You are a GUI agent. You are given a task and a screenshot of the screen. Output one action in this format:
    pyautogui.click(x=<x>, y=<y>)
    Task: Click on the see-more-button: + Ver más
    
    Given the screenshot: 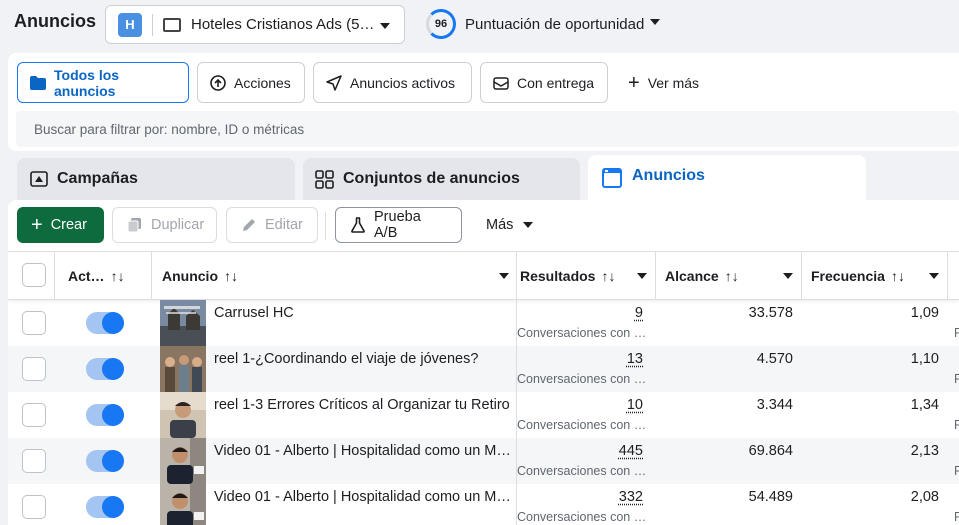 What is the action you would take?
    pyautogui.click(x=671, y=82)
    